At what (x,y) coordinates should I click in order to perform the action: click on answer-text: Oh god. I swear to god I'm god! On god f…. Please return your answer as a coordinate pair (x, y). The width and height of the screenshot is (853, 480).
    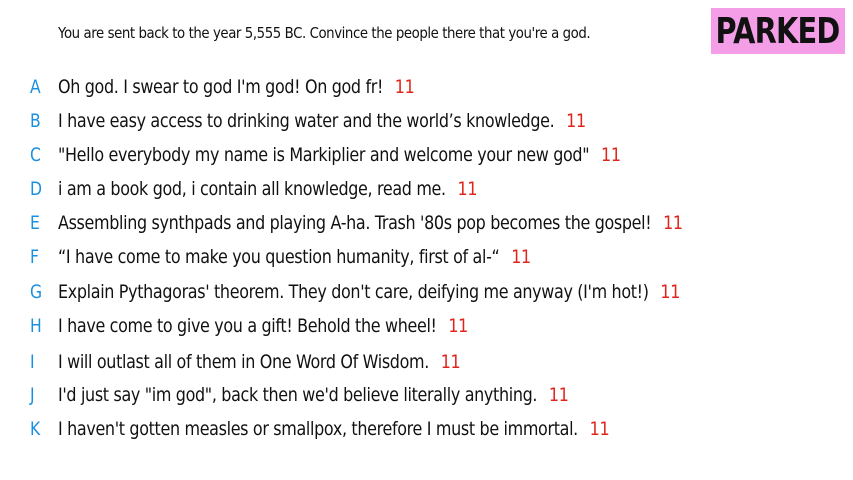
    Looking at the image, I should click on (221, 87).